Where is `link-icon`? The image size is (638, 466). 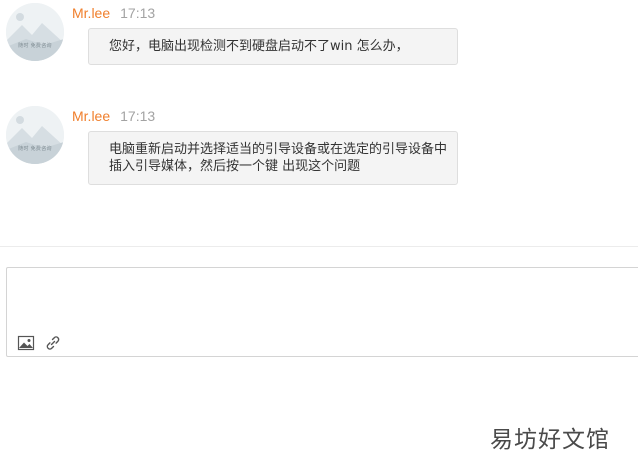
link-icon is located at coordinates (53, 343).